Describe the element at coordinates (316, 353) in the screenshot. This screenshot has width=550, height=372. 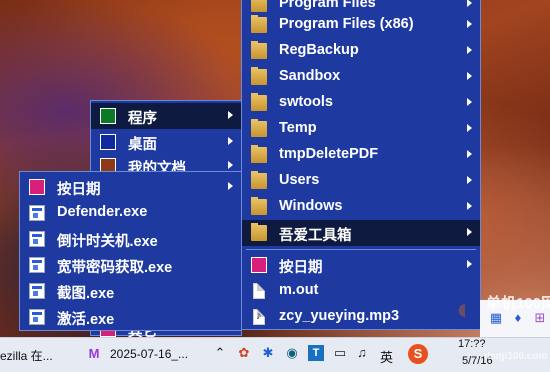
I see `t-app-icon: T` at that location.